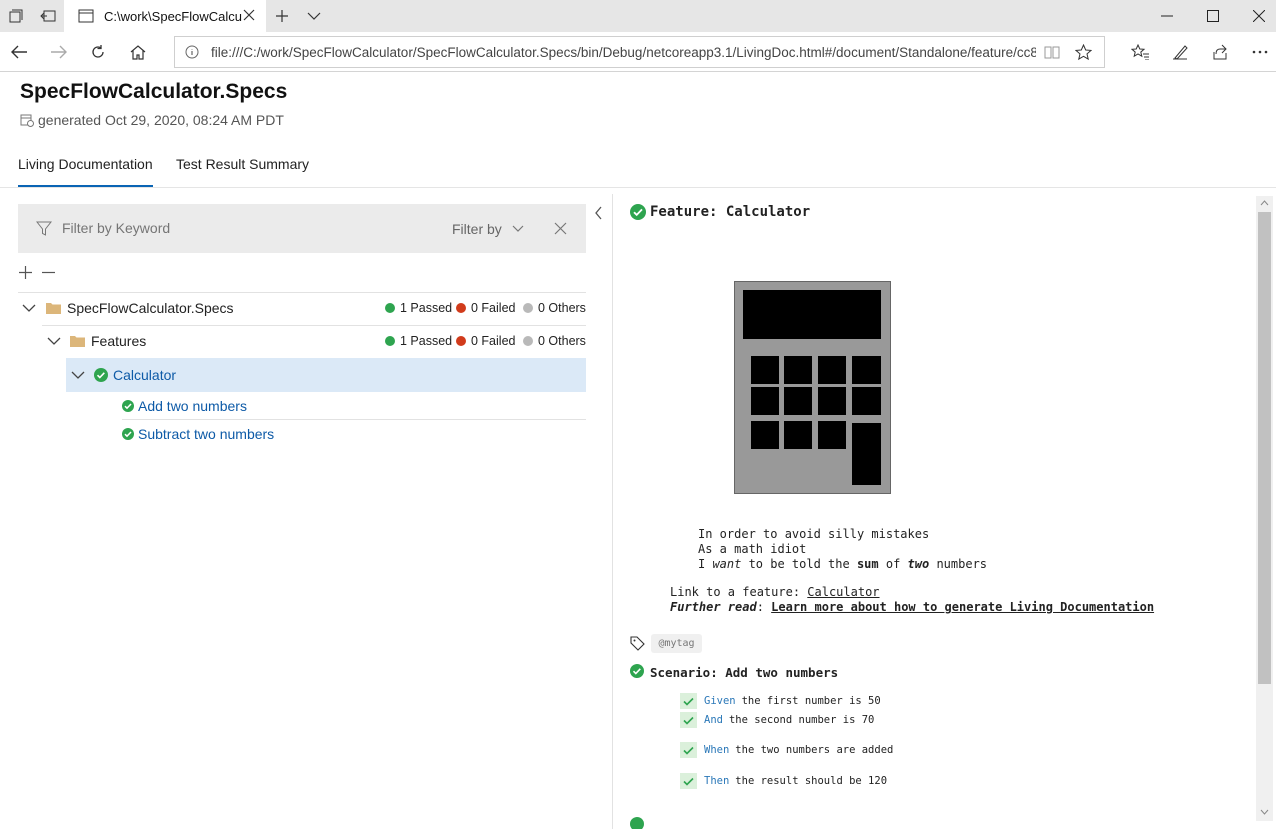 This screenshot has height=829, width=1276. I want to click on refresh-icon, so click(98, 52).